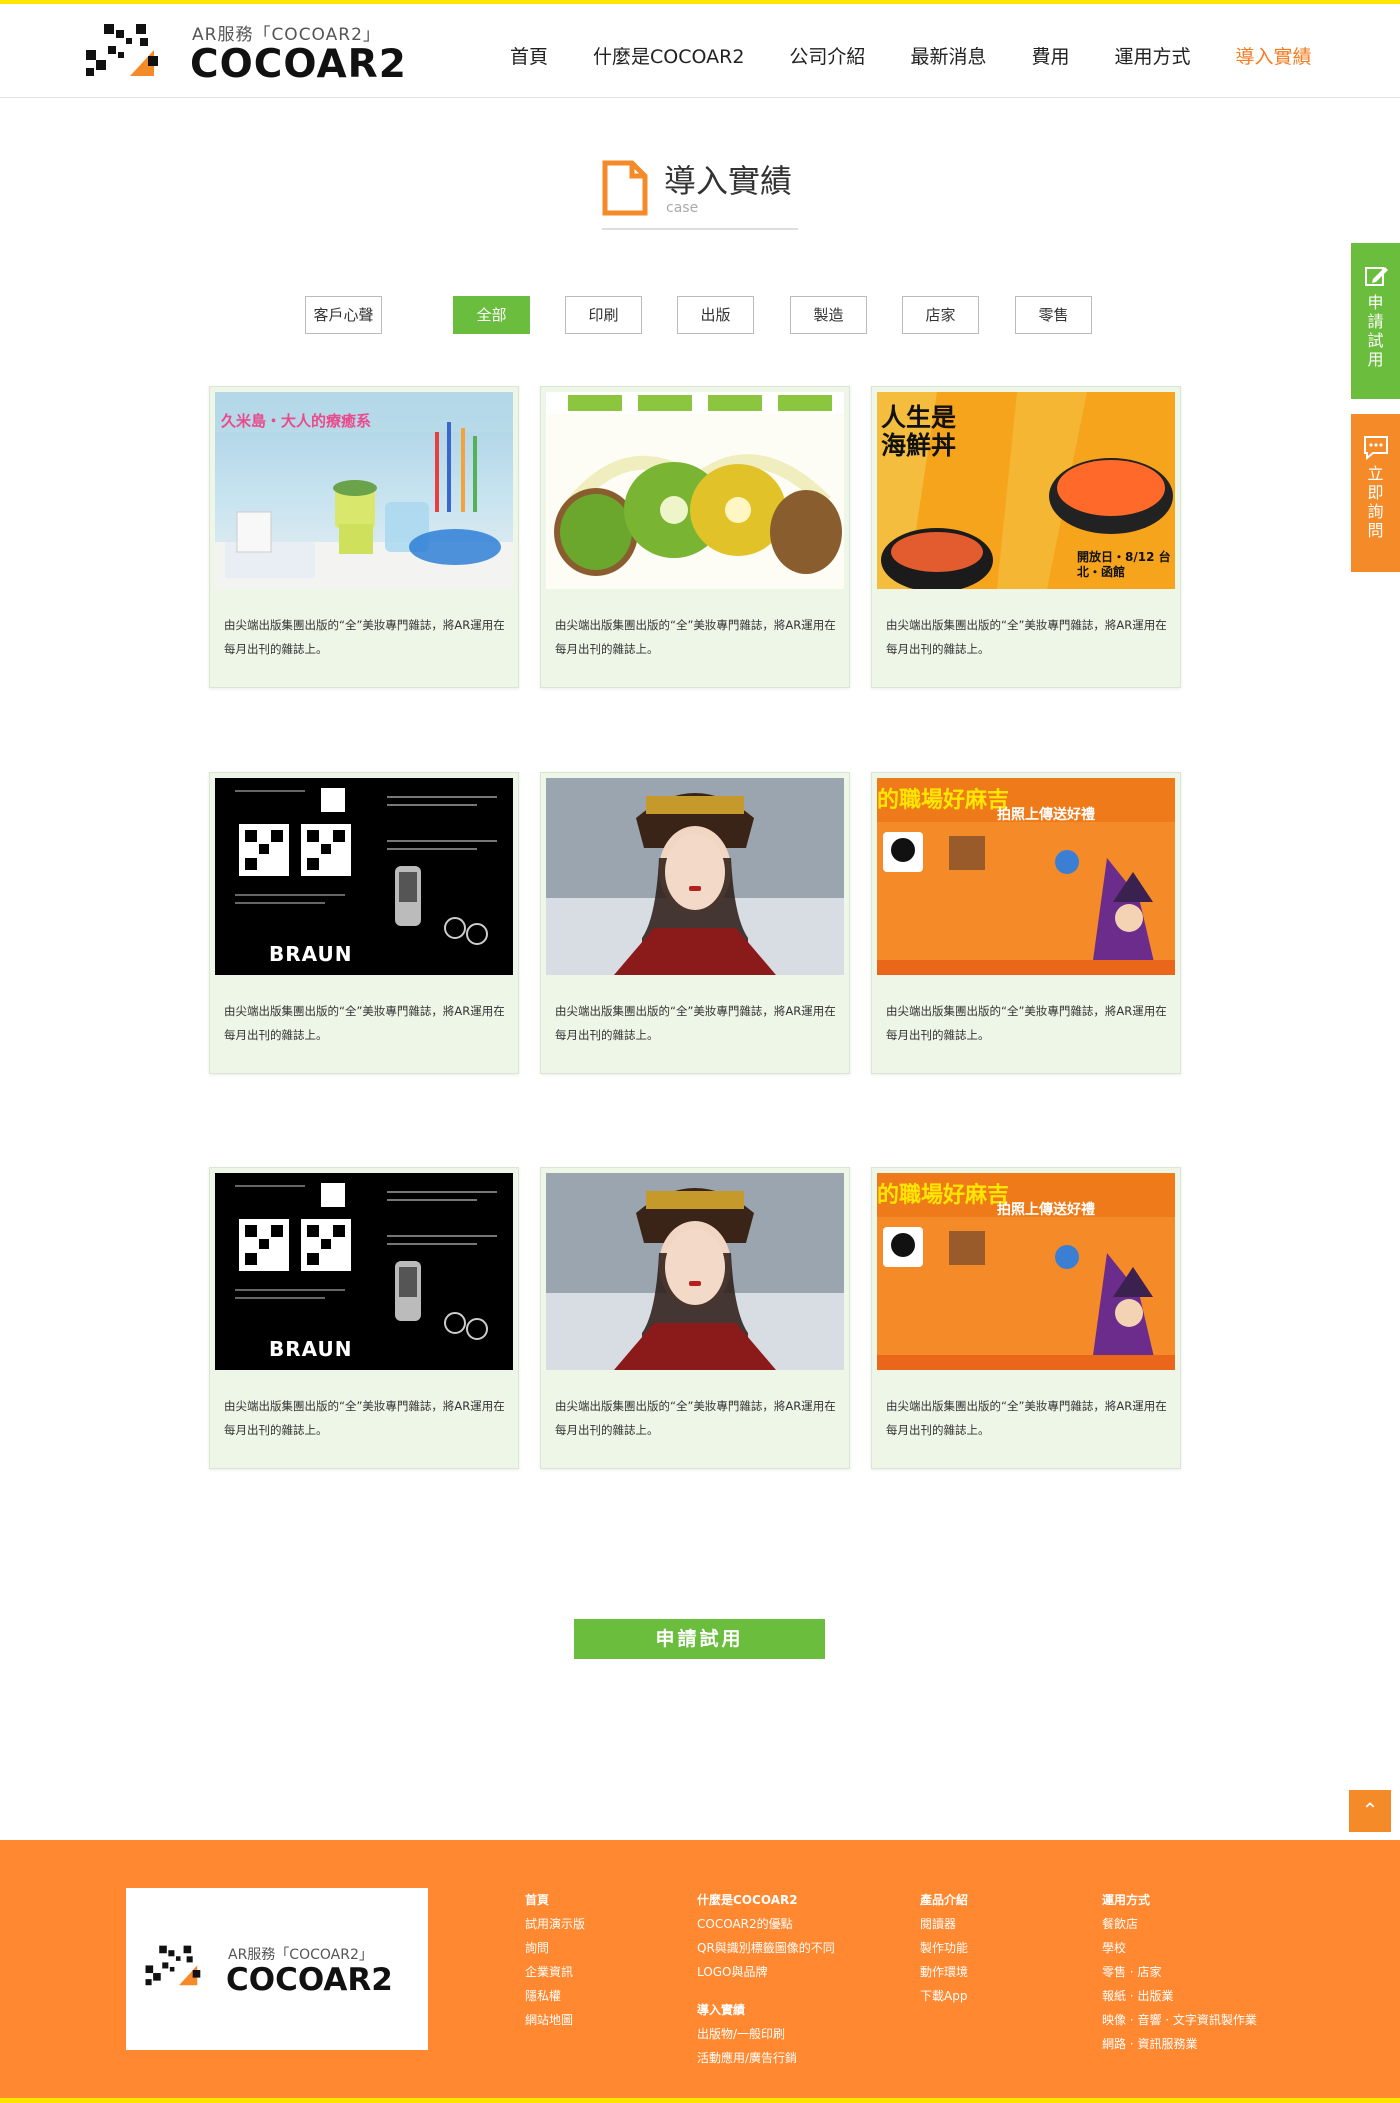 This screenshot has width=1400, height=2103. I want to click on page-title: 導入實績, so click(728, 181).